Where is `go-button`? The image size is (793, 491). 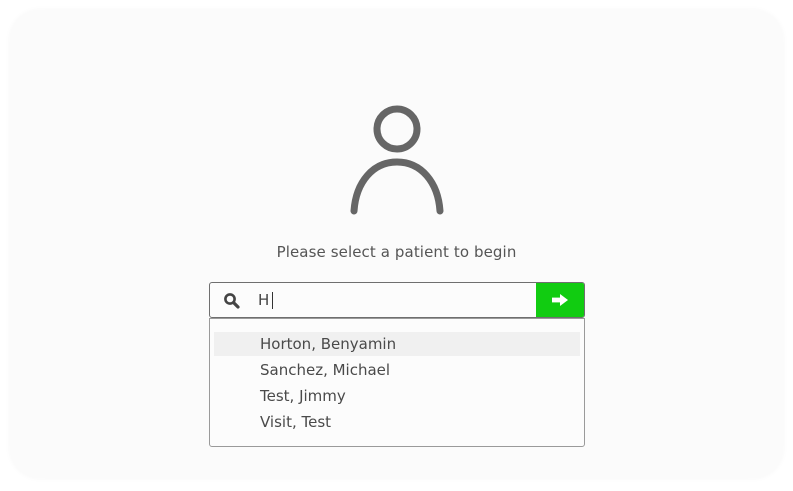 go-button is located at coordinates (560, 300).